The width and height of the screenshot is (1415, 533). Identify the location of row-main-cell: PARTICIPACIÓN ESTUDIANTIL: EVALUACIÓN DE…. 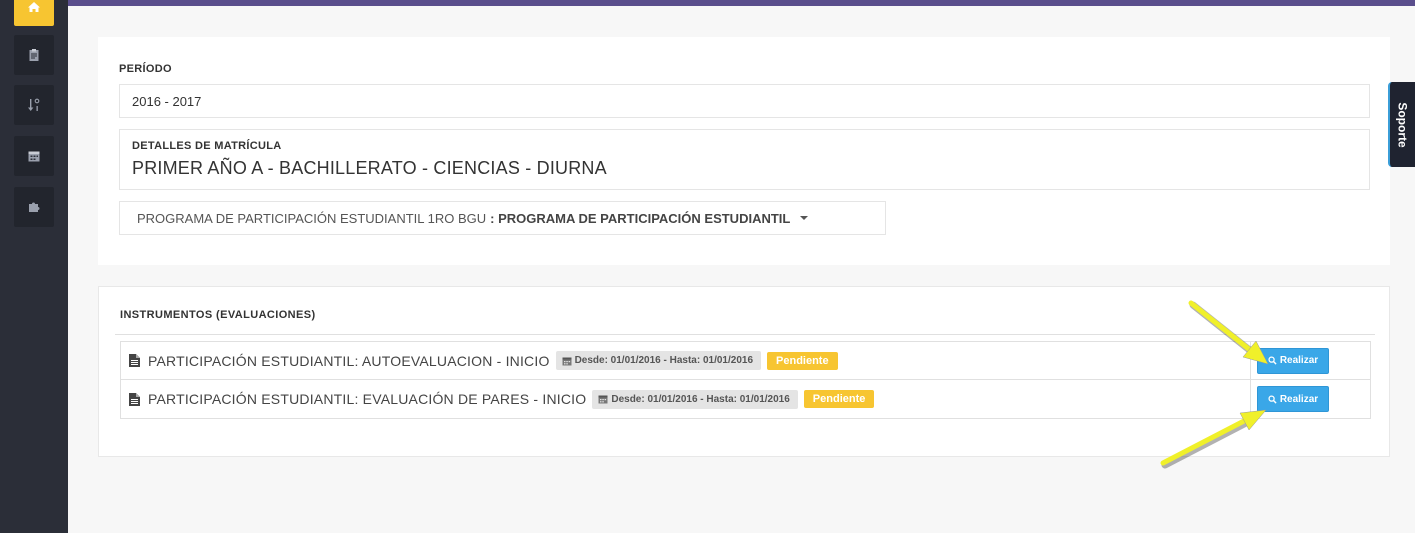
(685, 399).